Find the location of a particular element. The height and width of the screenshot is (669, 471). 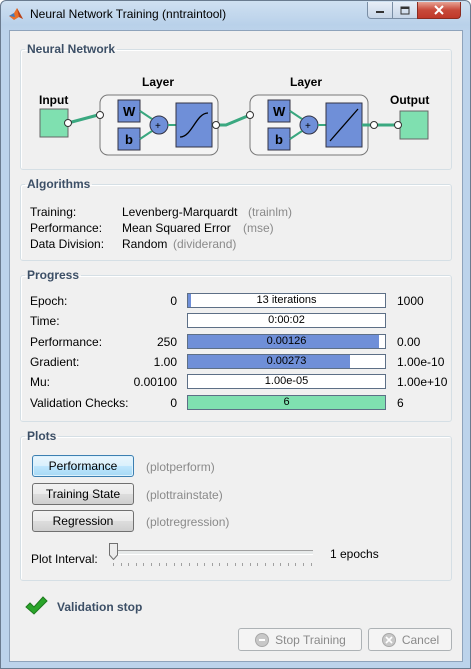

progress-end: 0.00 is located at coordinates (409, 342).